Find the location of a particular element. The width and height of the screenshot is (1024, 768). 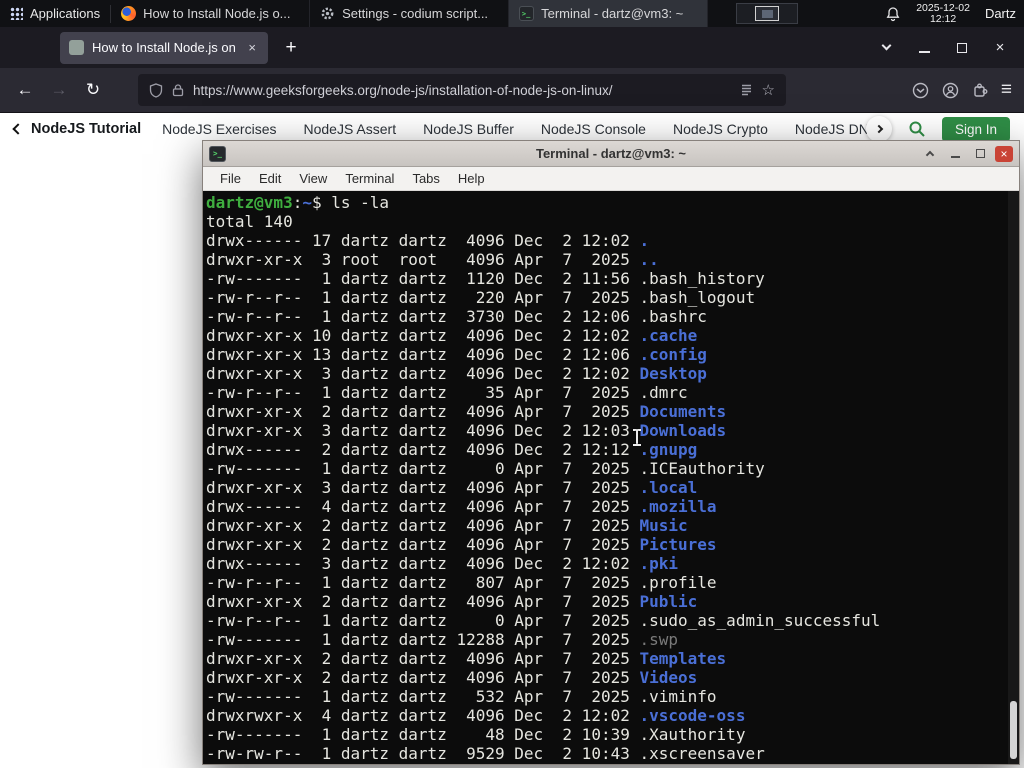

reader-mode-icon is located at coordinates (746, 90).